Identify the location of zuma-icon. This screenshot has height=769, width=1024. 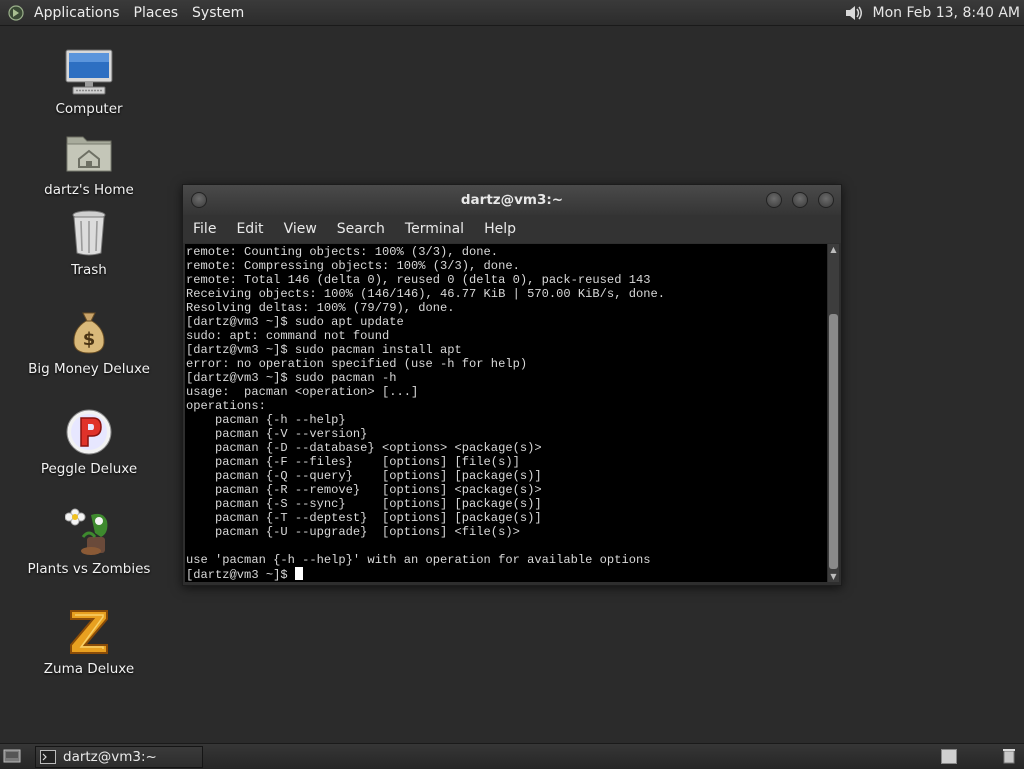
(89, 632).